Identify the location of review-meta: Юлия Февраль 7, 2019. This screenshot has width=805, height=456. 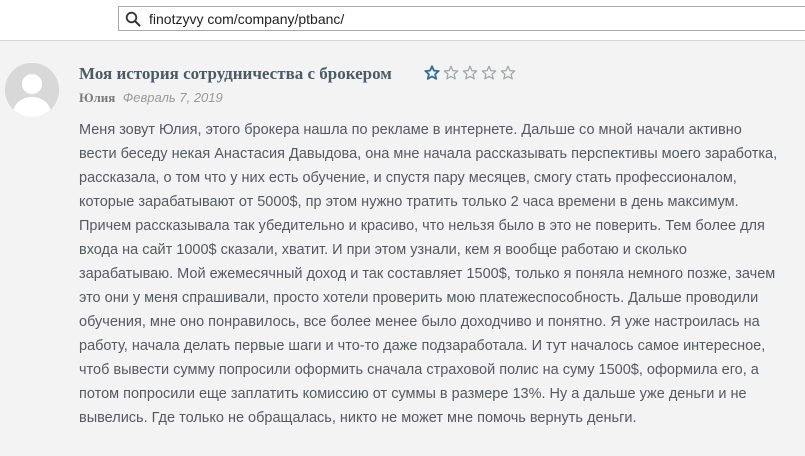
(151, 98).